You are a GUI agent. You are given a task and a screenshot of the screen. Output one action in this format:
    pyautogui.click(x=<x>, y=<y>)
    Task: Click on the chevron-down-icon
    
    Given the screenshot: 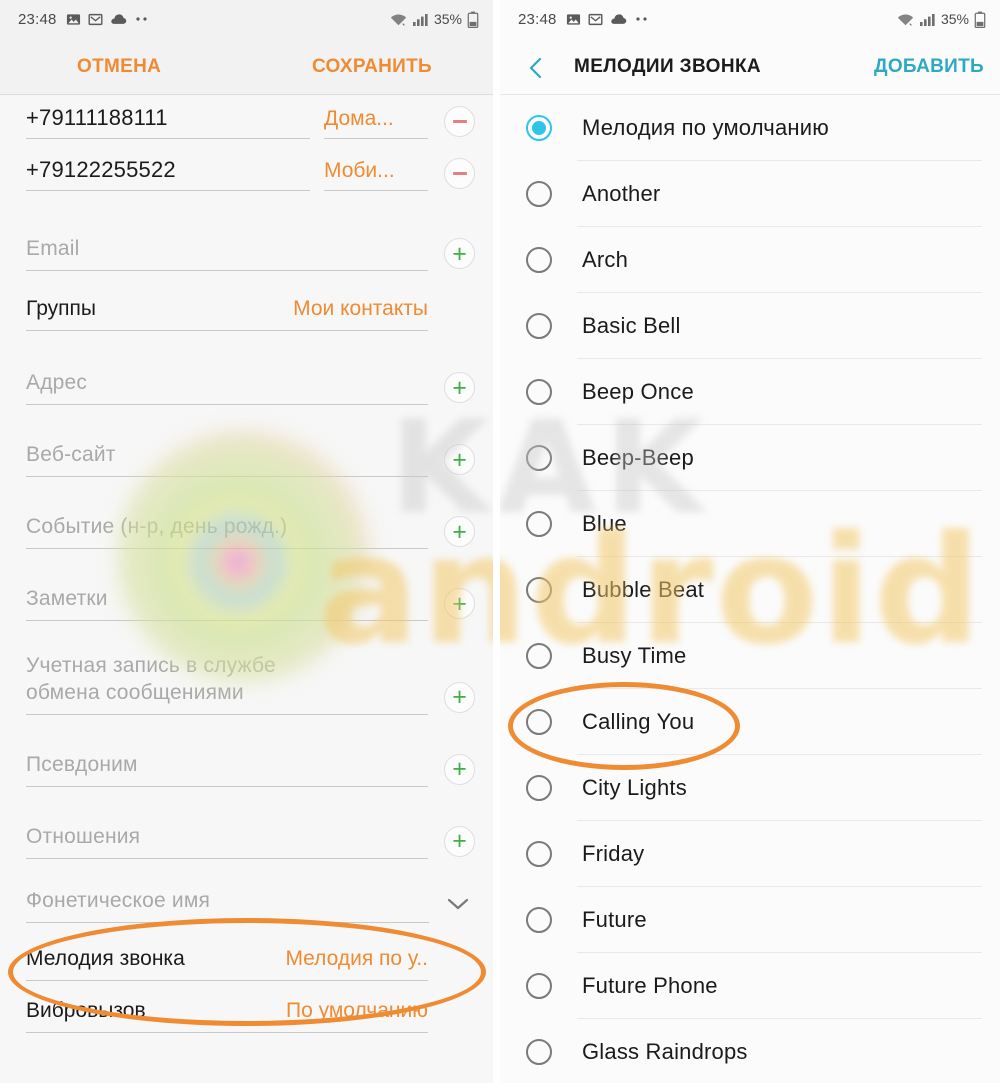 What is the action you would take?
    pyautogui.click(x=460, y=906)
    